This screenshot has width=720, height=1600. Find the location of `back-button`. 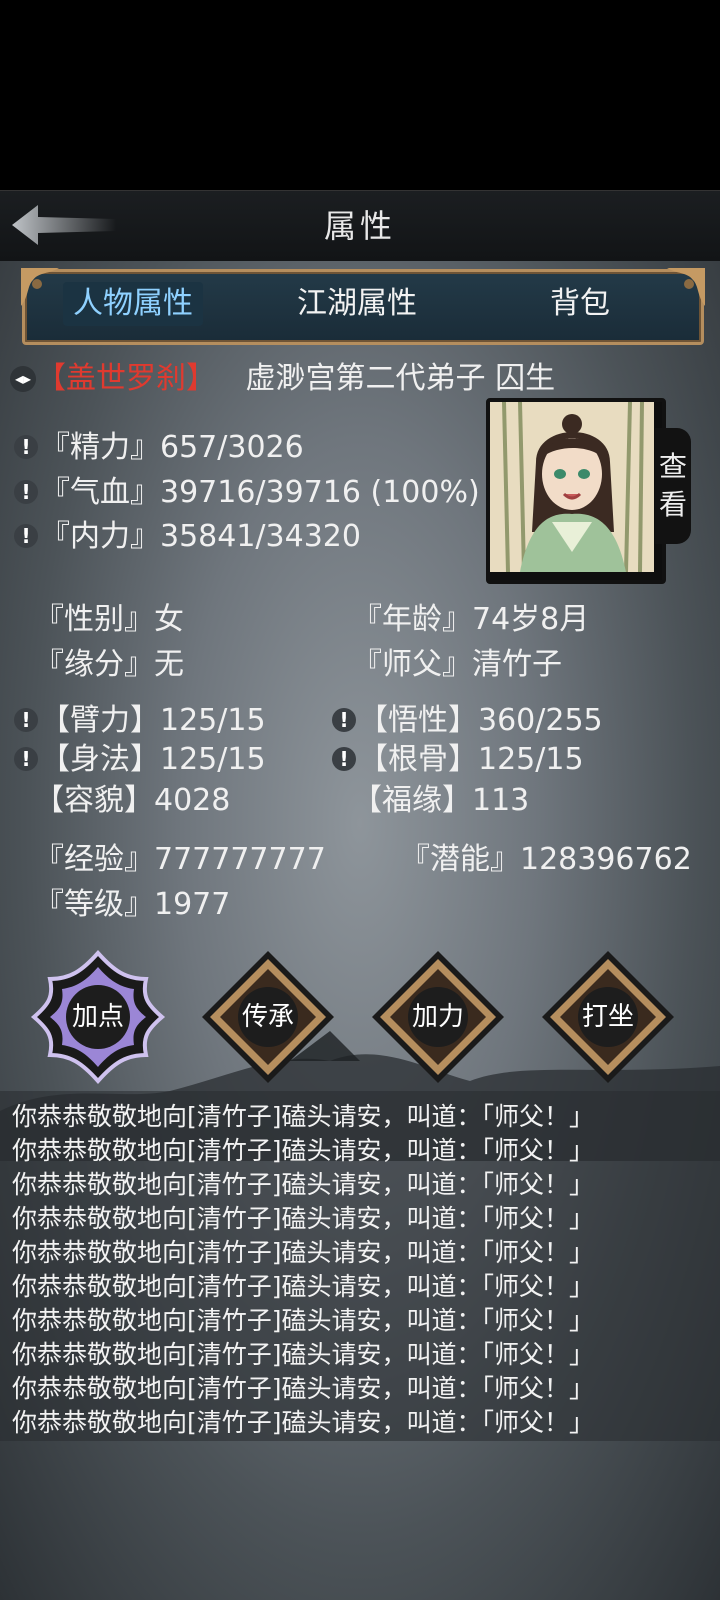

back-button is located at coordinates (63, 225).